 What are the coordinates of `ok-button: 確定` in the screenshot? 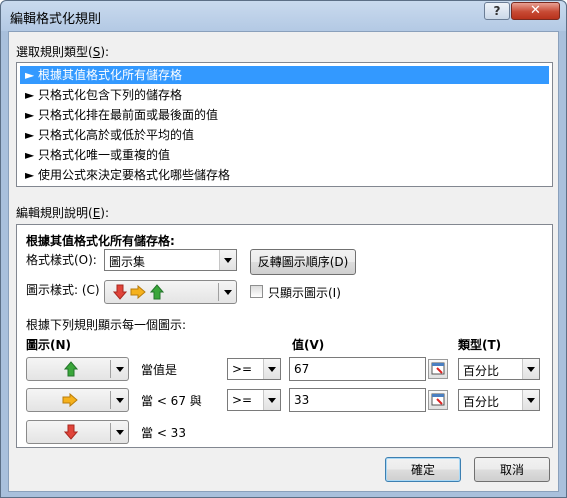 It's located at (423, 469).